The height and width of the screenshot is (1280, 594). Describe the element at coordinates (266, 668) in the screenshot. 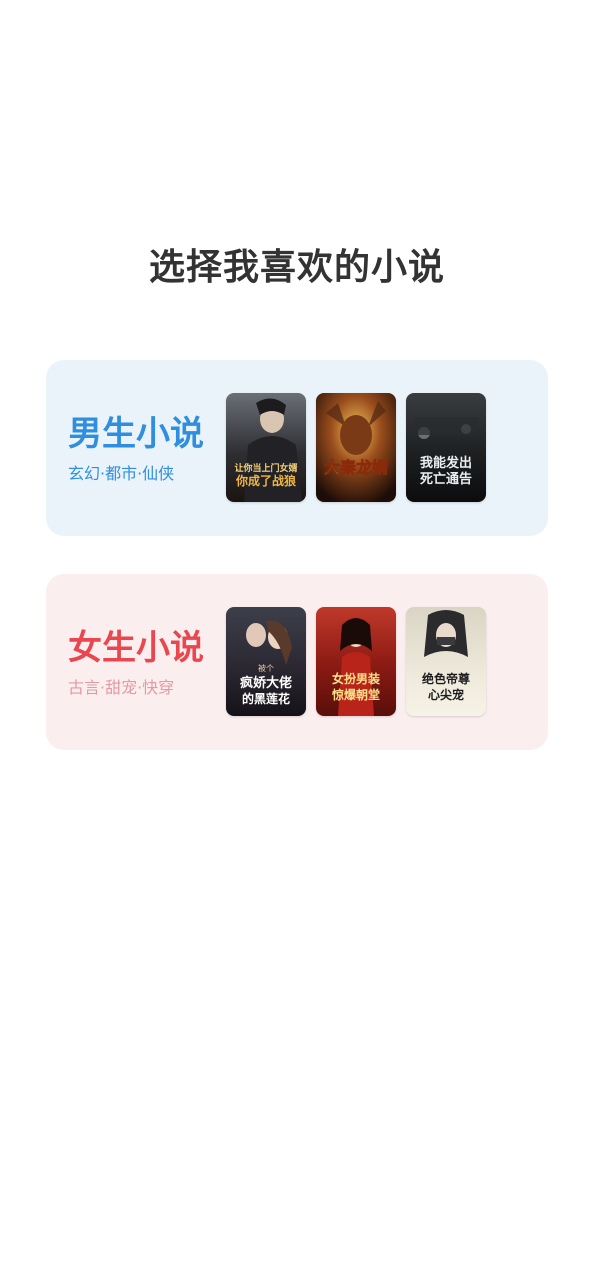

I see `cover-title-line: 被个` at that location.